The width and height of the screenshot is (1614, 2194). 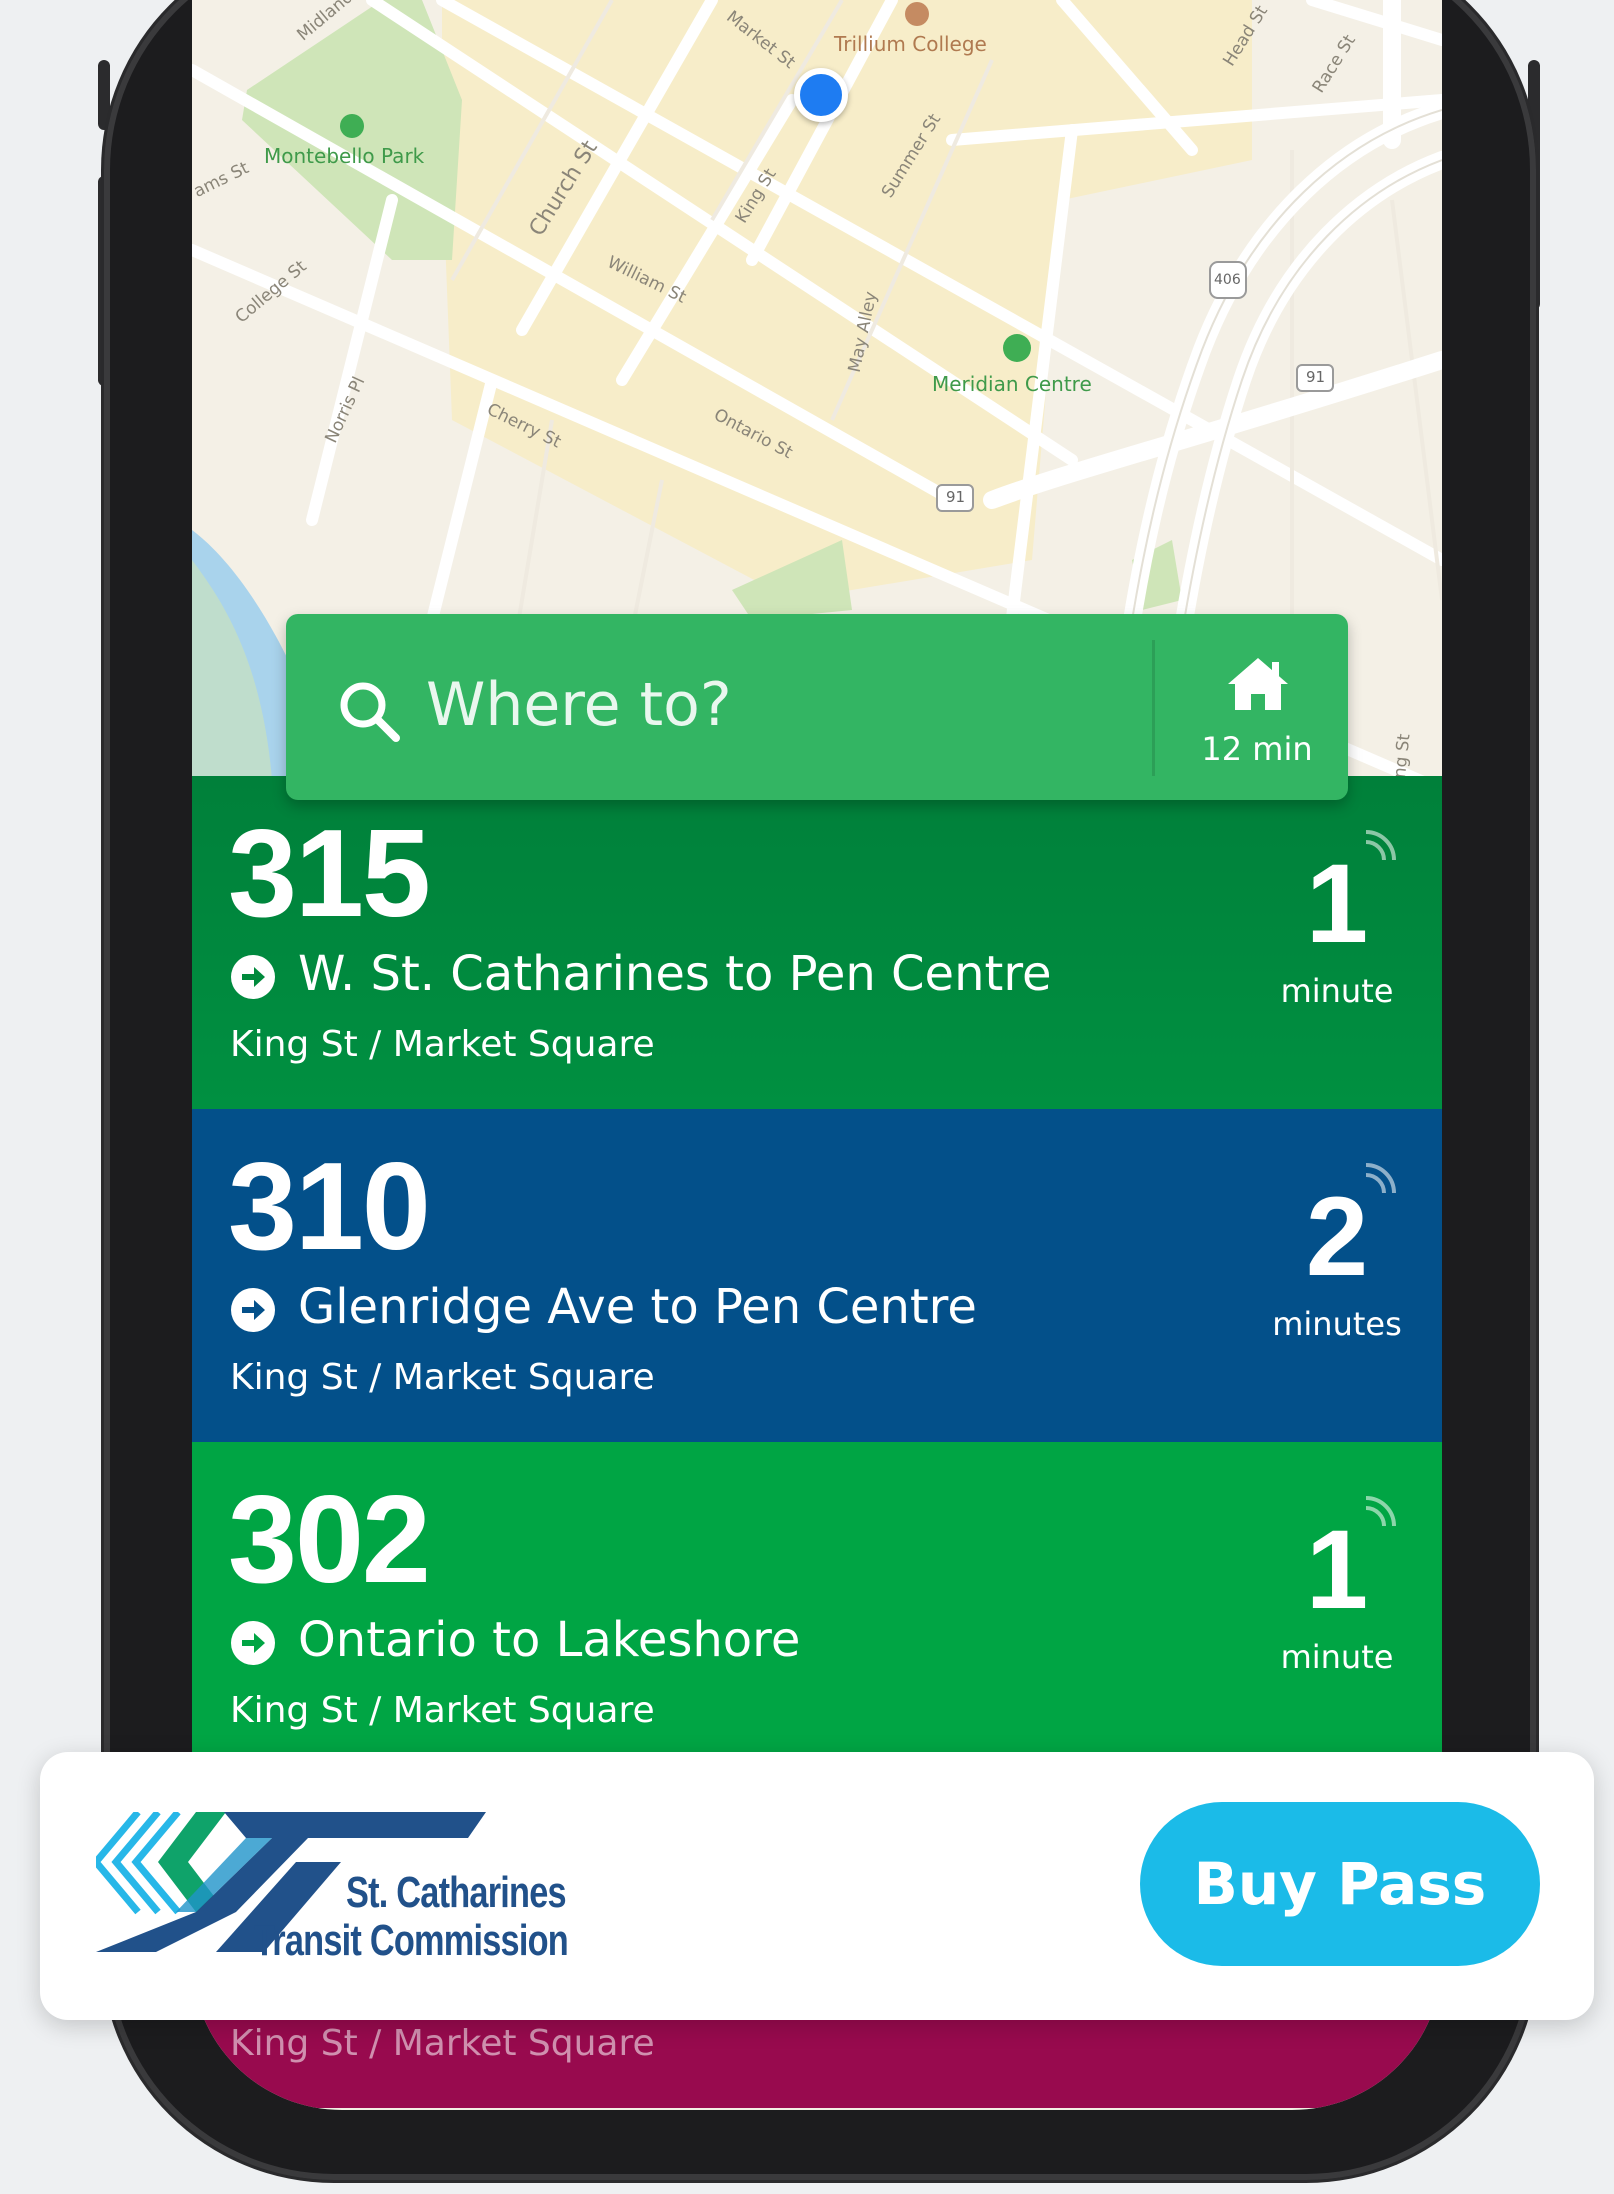 I want to click on home-shortcut-button: 12 min, so click(x=1257, y=707).